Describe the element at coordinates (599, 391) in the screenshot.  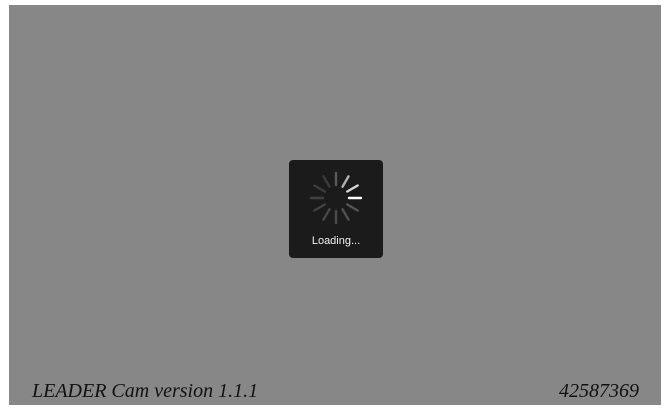
I see `device-id-label: 42587369` at that location.